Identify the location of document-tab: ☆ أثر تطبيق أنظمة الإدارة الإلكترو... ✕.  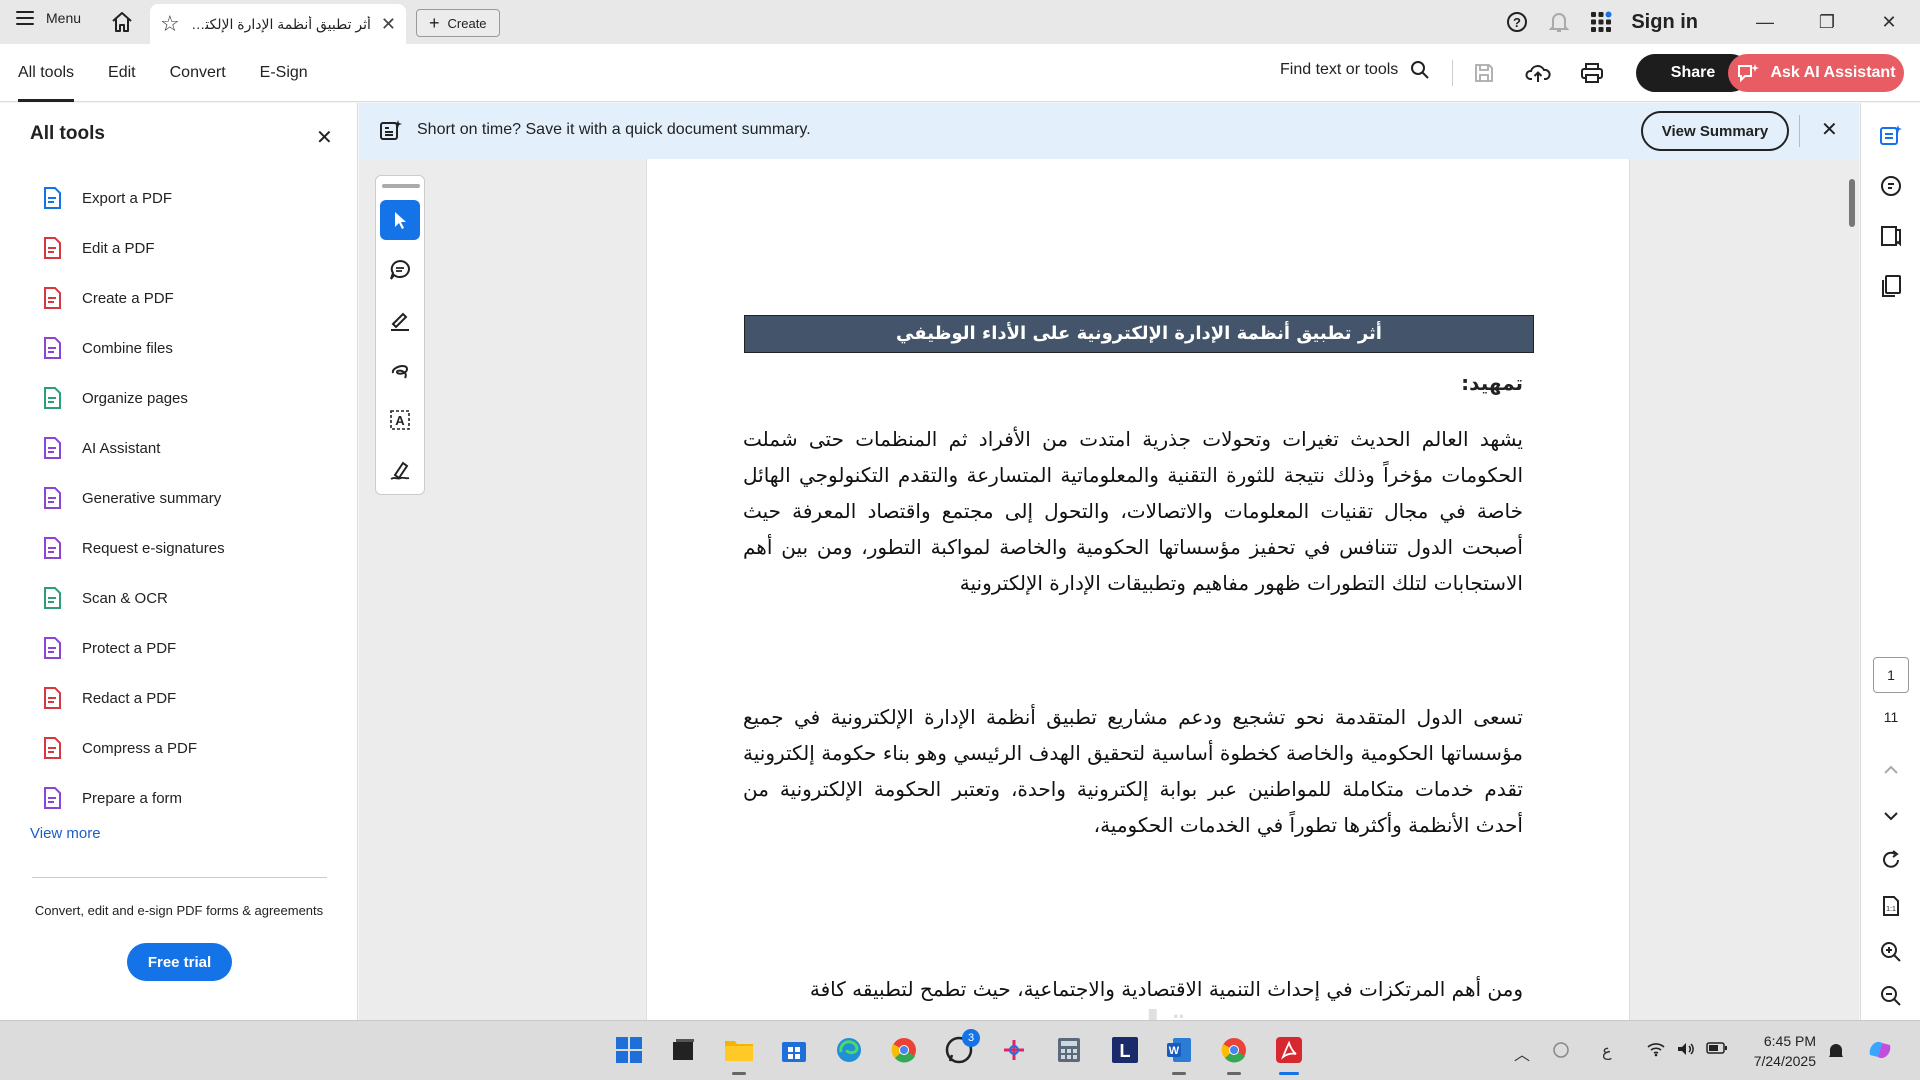
(278, 24).